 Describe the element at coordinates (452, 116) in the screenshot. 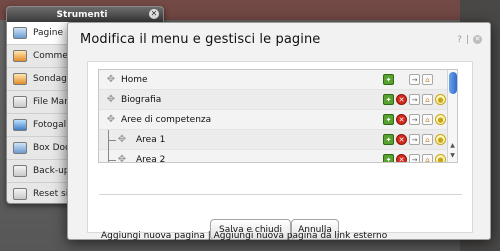

I see `scrollbar: ▲ ▼` at that location.